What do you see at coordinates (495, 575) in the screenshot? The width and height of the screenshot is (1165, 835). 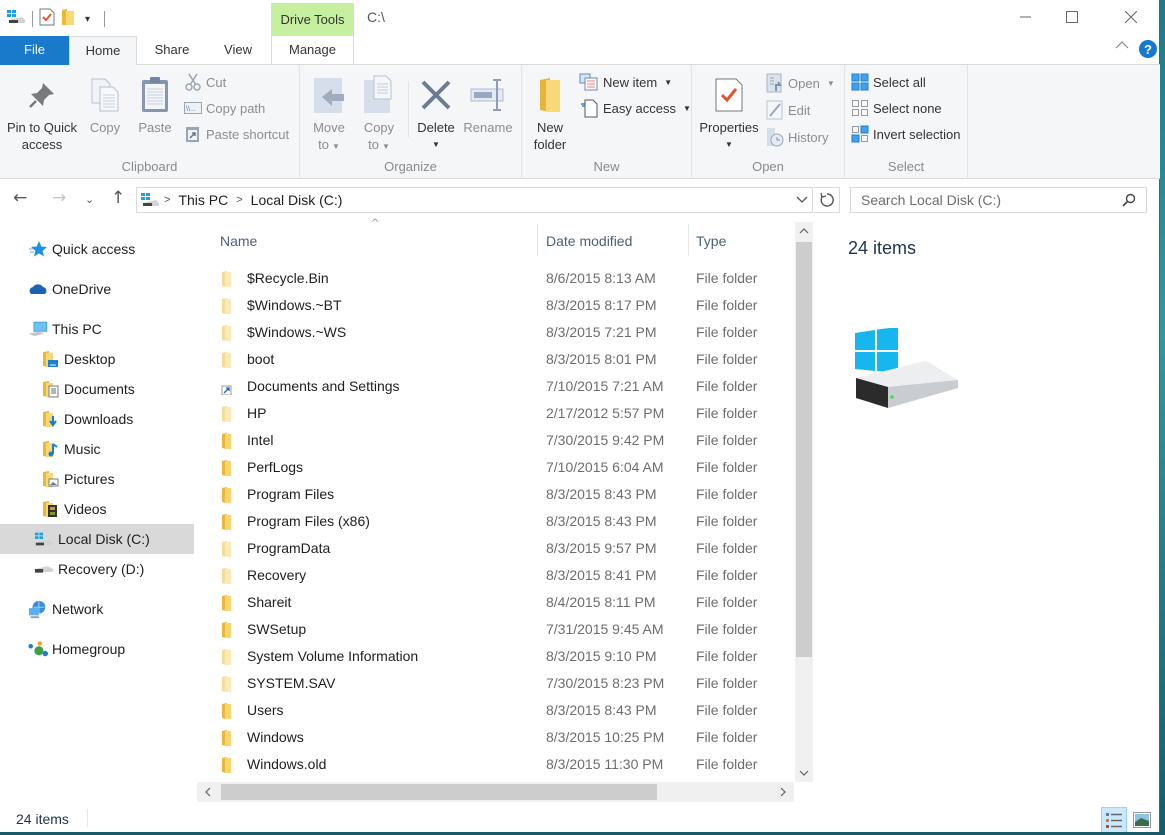 I see `file-row: Recovery 8/3/2015 8:41 PM File folder` at bounding box center [495, 575].